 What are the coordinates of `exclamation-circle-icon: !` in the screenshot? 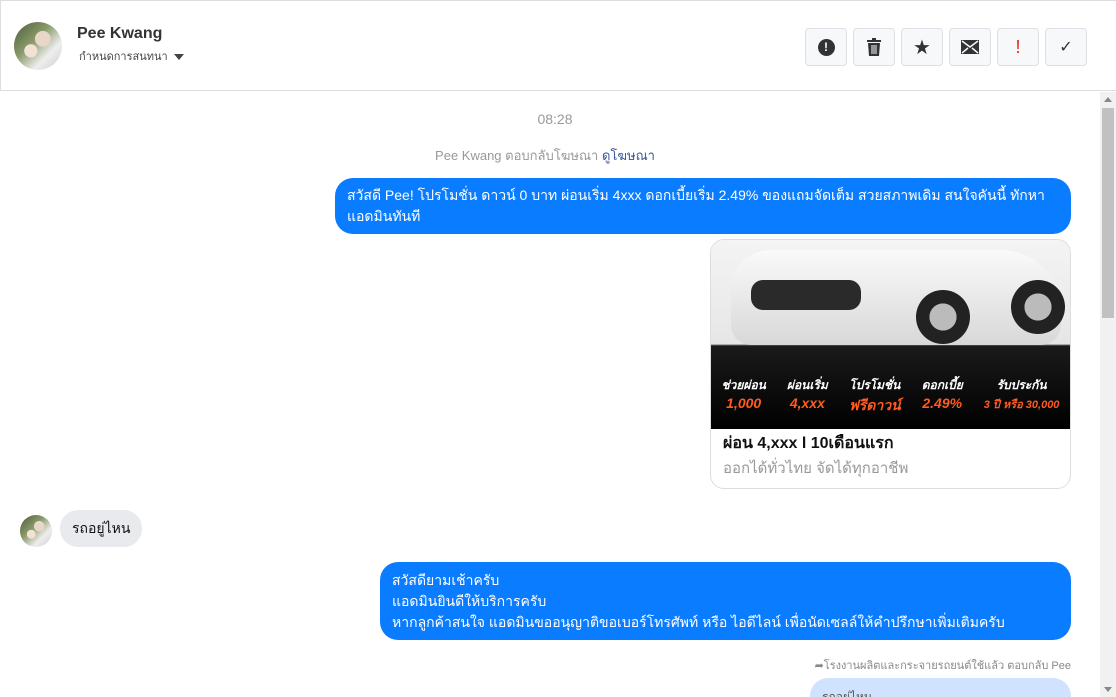 It's located at (826, 47).